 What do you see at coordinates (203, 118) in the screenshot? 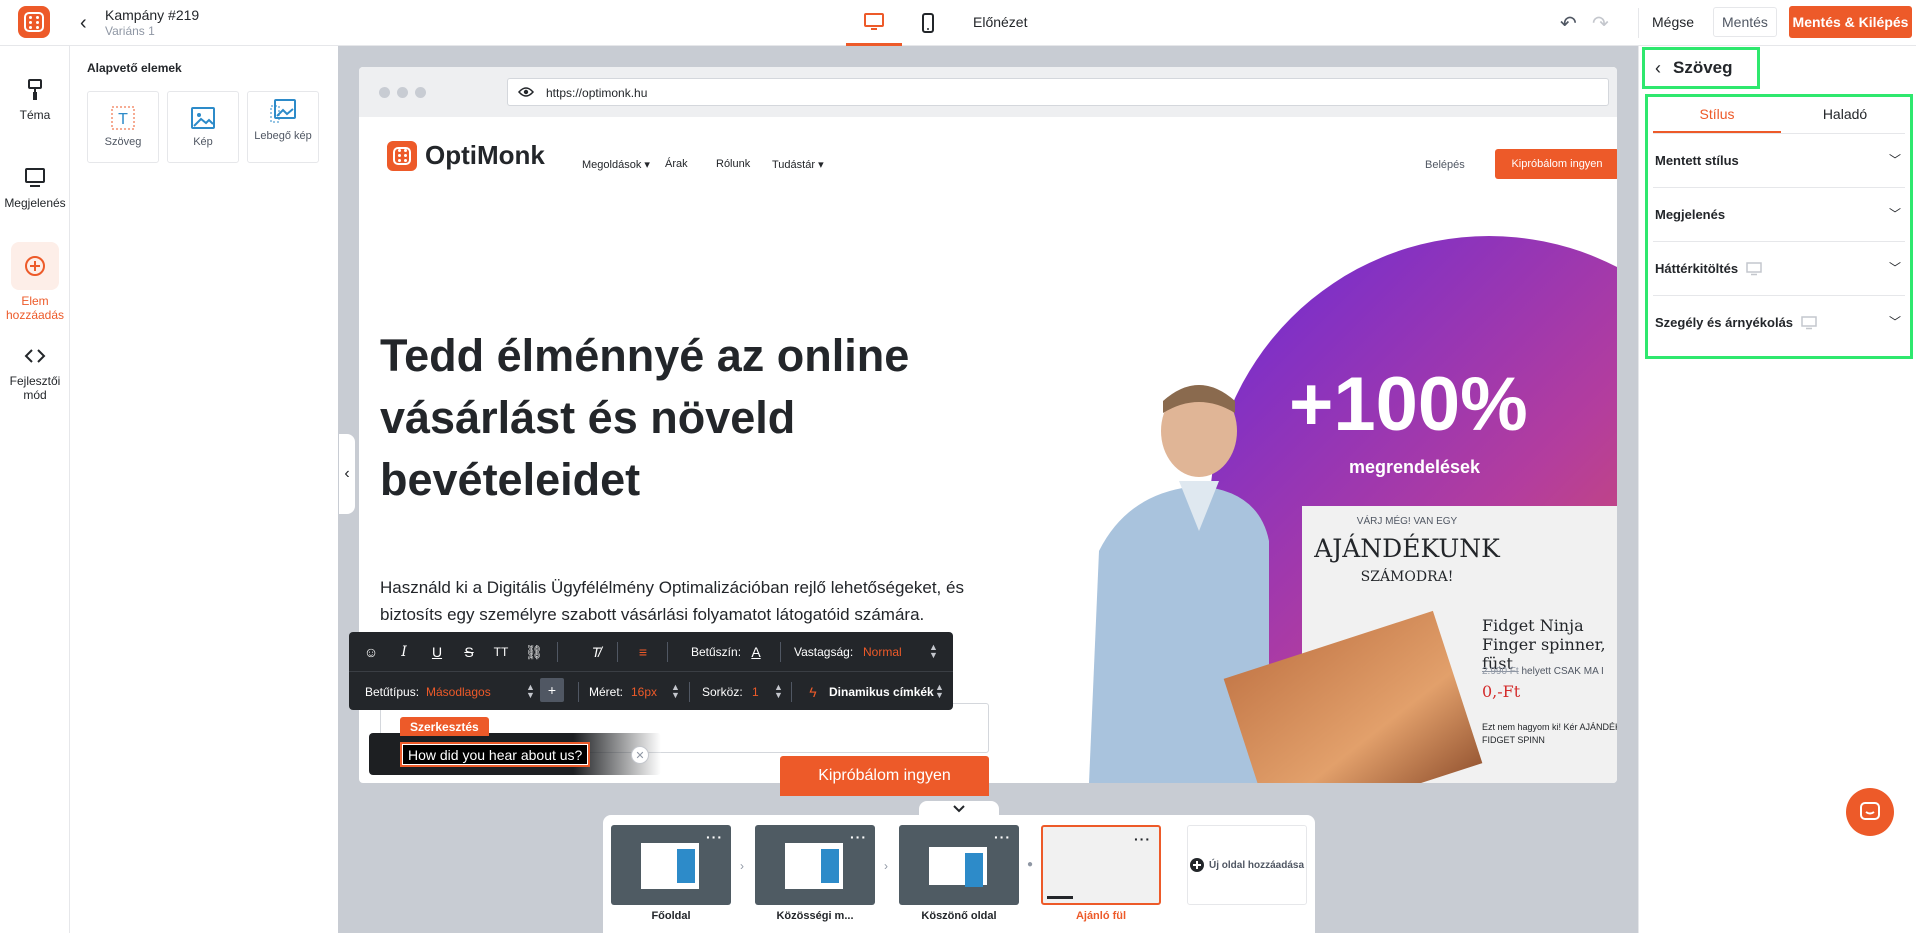
I see `image-icon` at bounding box center [203, 118].